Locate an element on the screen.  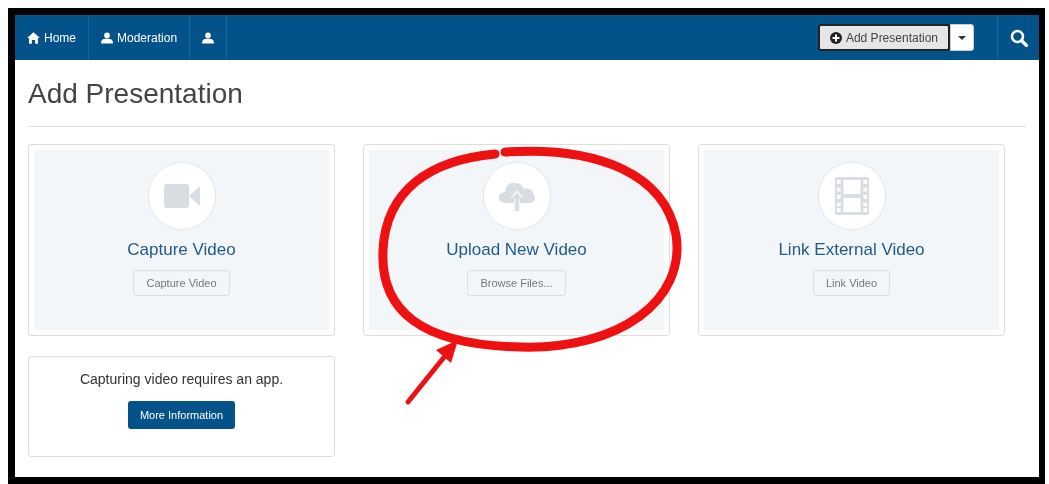
option-title: Upload New Video is located at coordinates (516, 250).